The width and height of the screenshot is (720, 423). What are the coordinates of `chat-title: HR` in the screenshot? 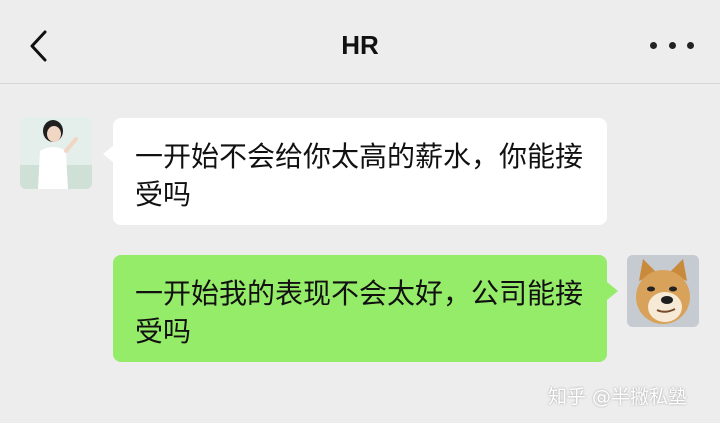 It's located at (360, 45).